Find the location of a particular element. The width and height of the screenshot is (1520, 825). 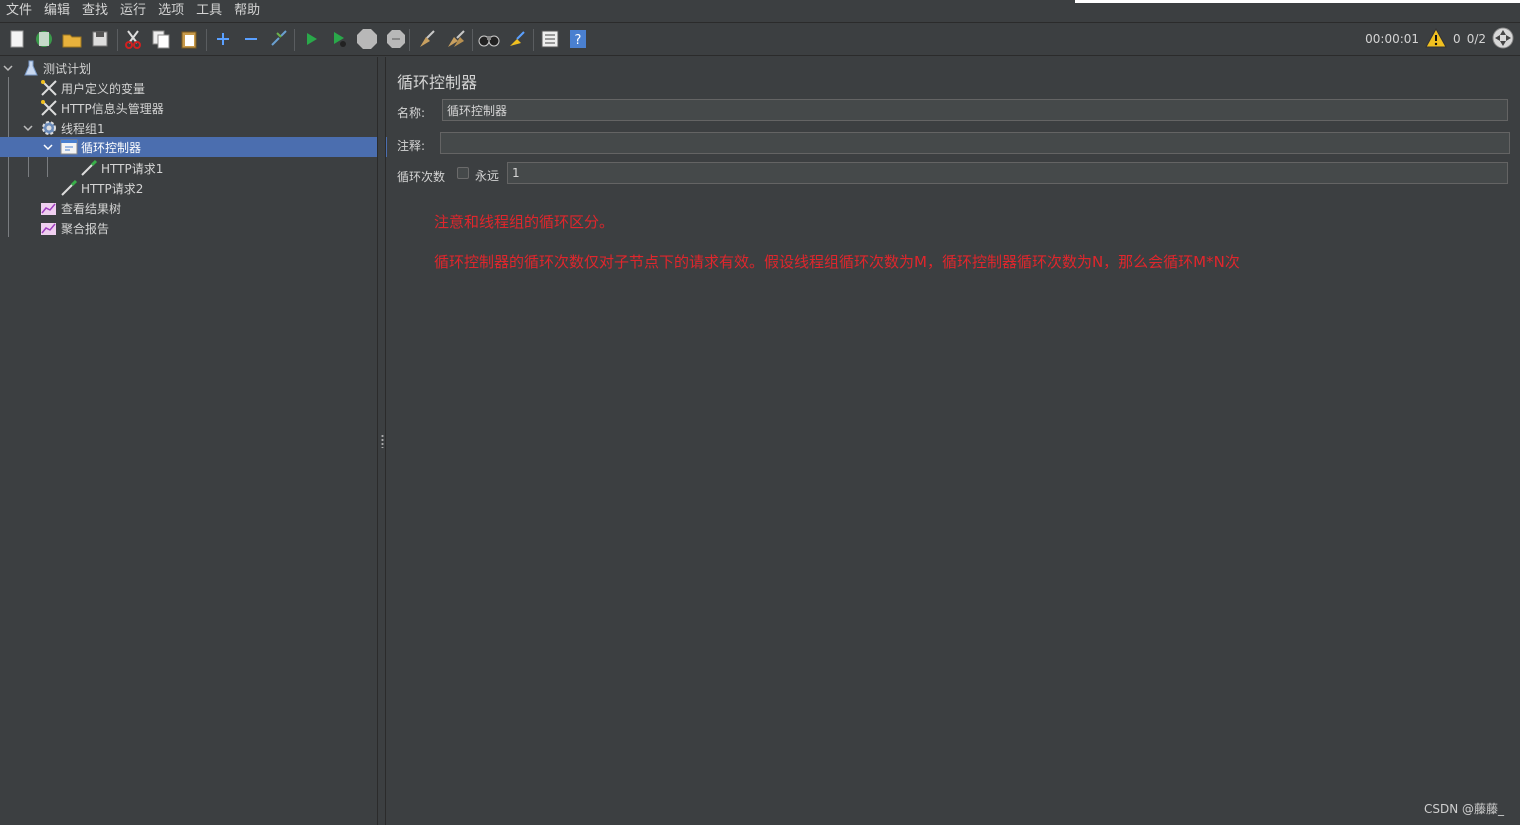

tree-item-http-request-2: HTTP请求2 is located at coordinates (218, 188).